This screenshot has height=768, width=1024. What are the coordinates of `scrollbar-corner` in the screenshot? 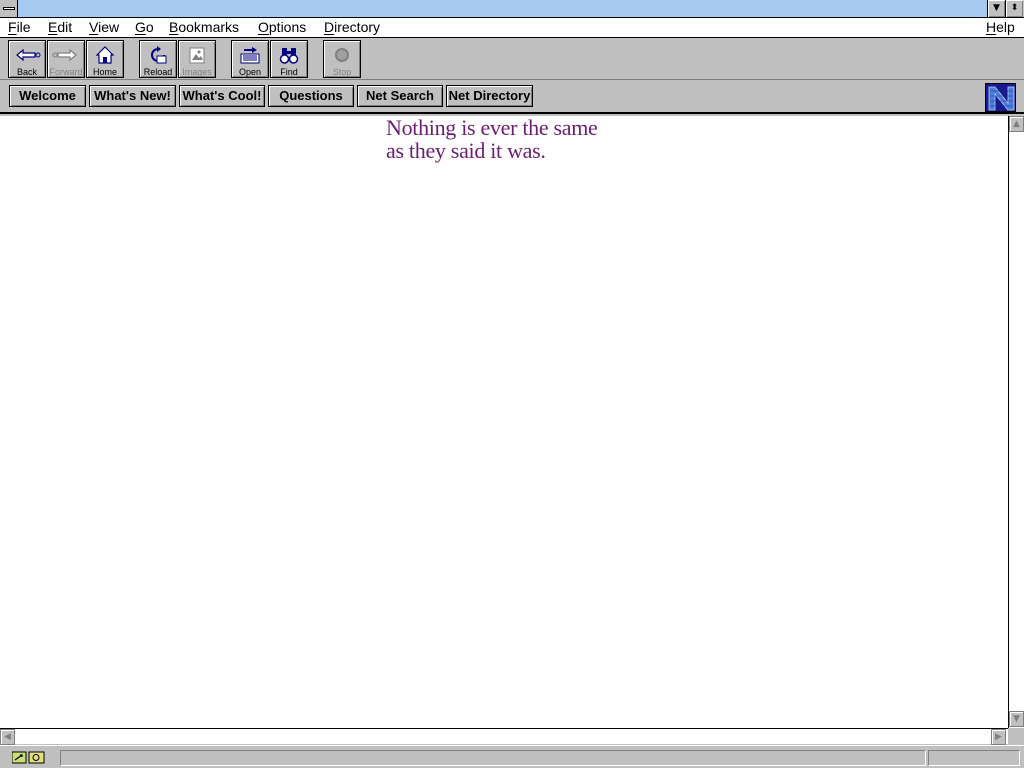 It's located at (1016, 736).